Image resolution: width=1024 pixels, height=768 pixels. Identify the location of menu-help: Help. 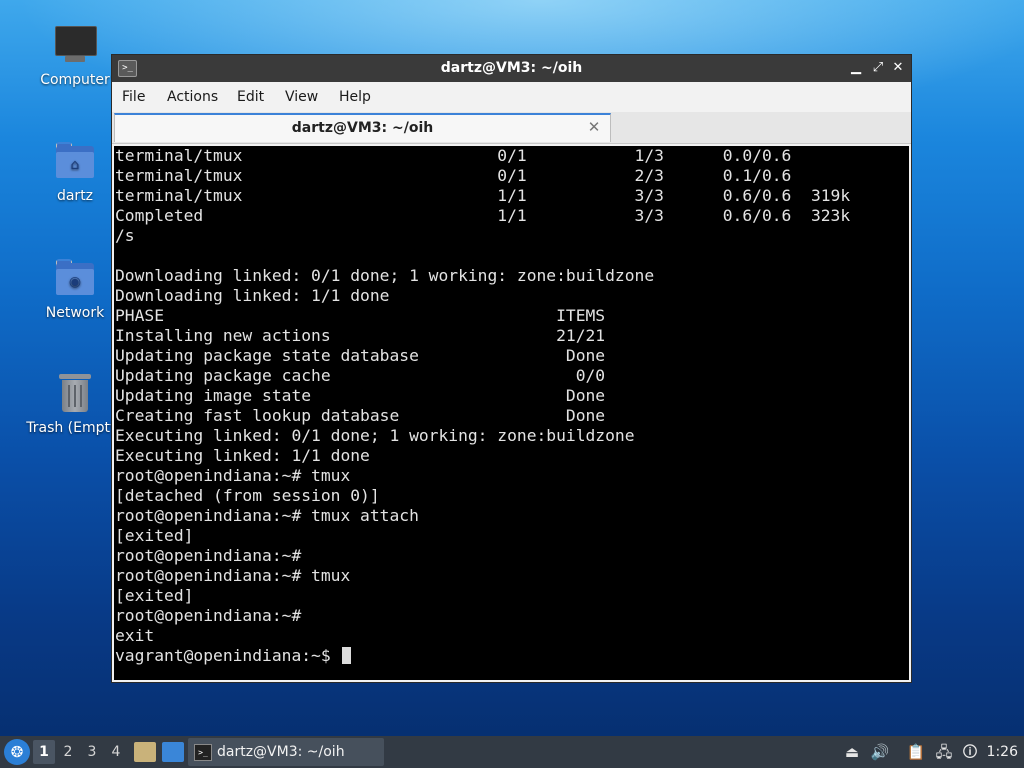
(355, 97).